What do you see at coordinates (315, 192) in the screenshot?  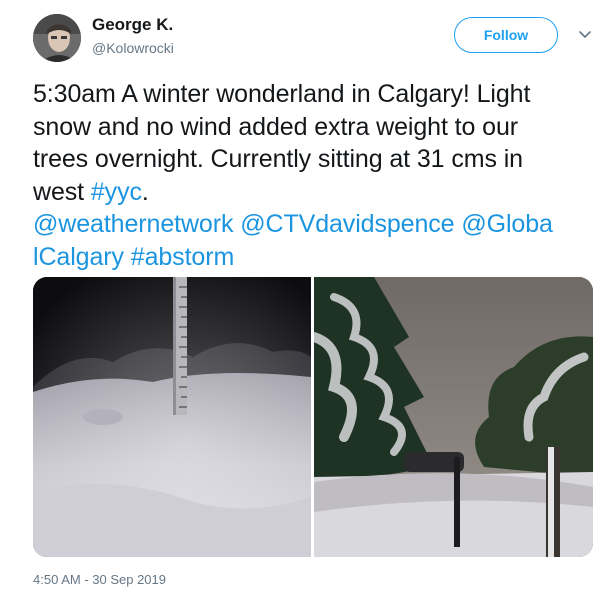 I see `tweet-line: west #yyc.` at bounding box center [315, 192].